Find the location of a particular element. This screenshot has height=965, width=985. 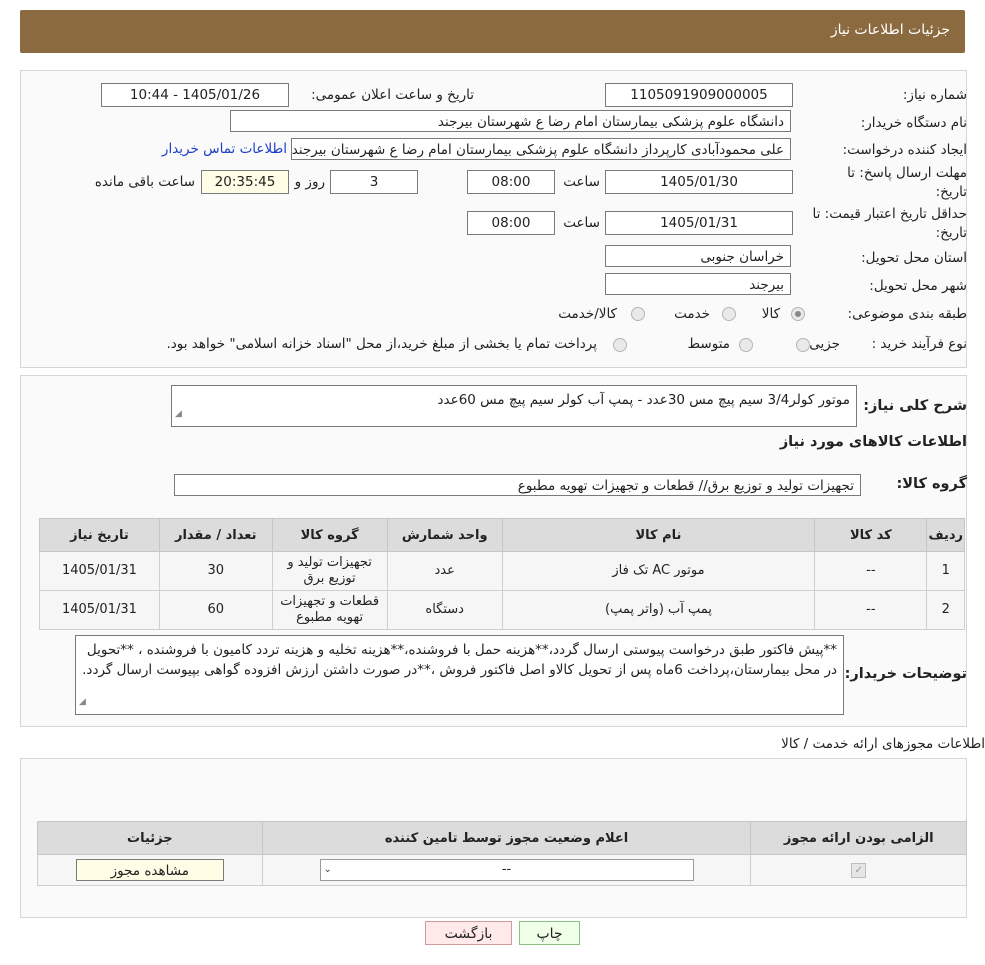

process-radio-treasury is located at coordinates (620, 345).